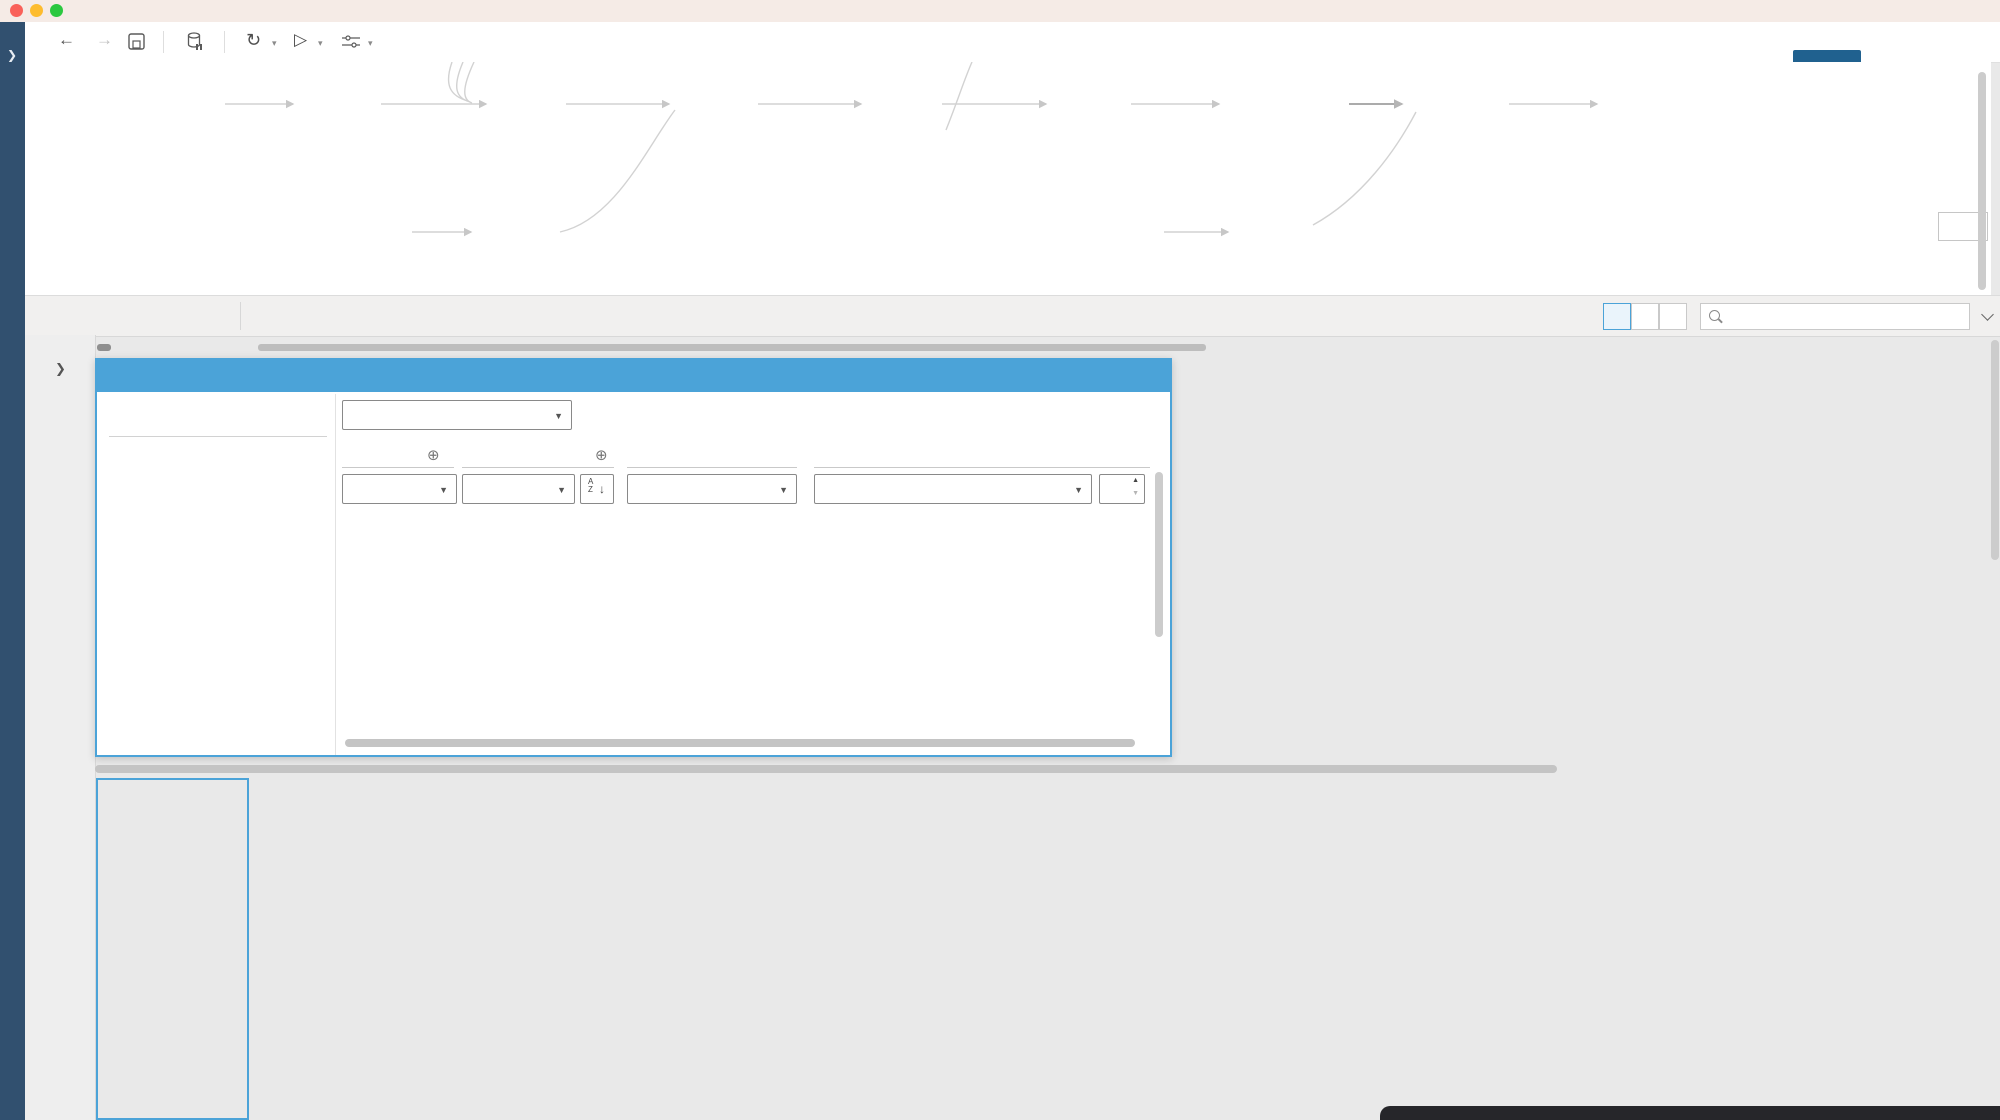 This screenshot has width=2000, height=1120. I want to click on connections-rail: ❯, so click(12, 571).